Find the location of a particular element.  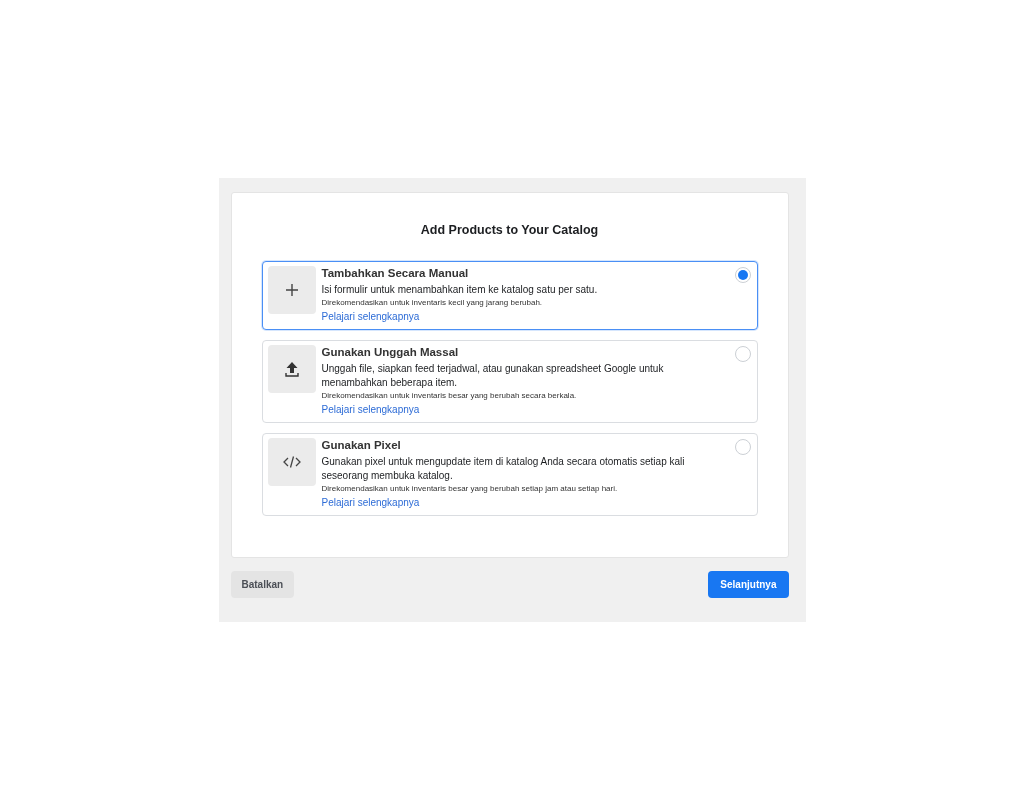

option-description: Gunakan pixel untuk mengupdate item di katalog Anda secara otomatis setiap kali seseorang membuka katalog. is located at coordinates (503, 469).